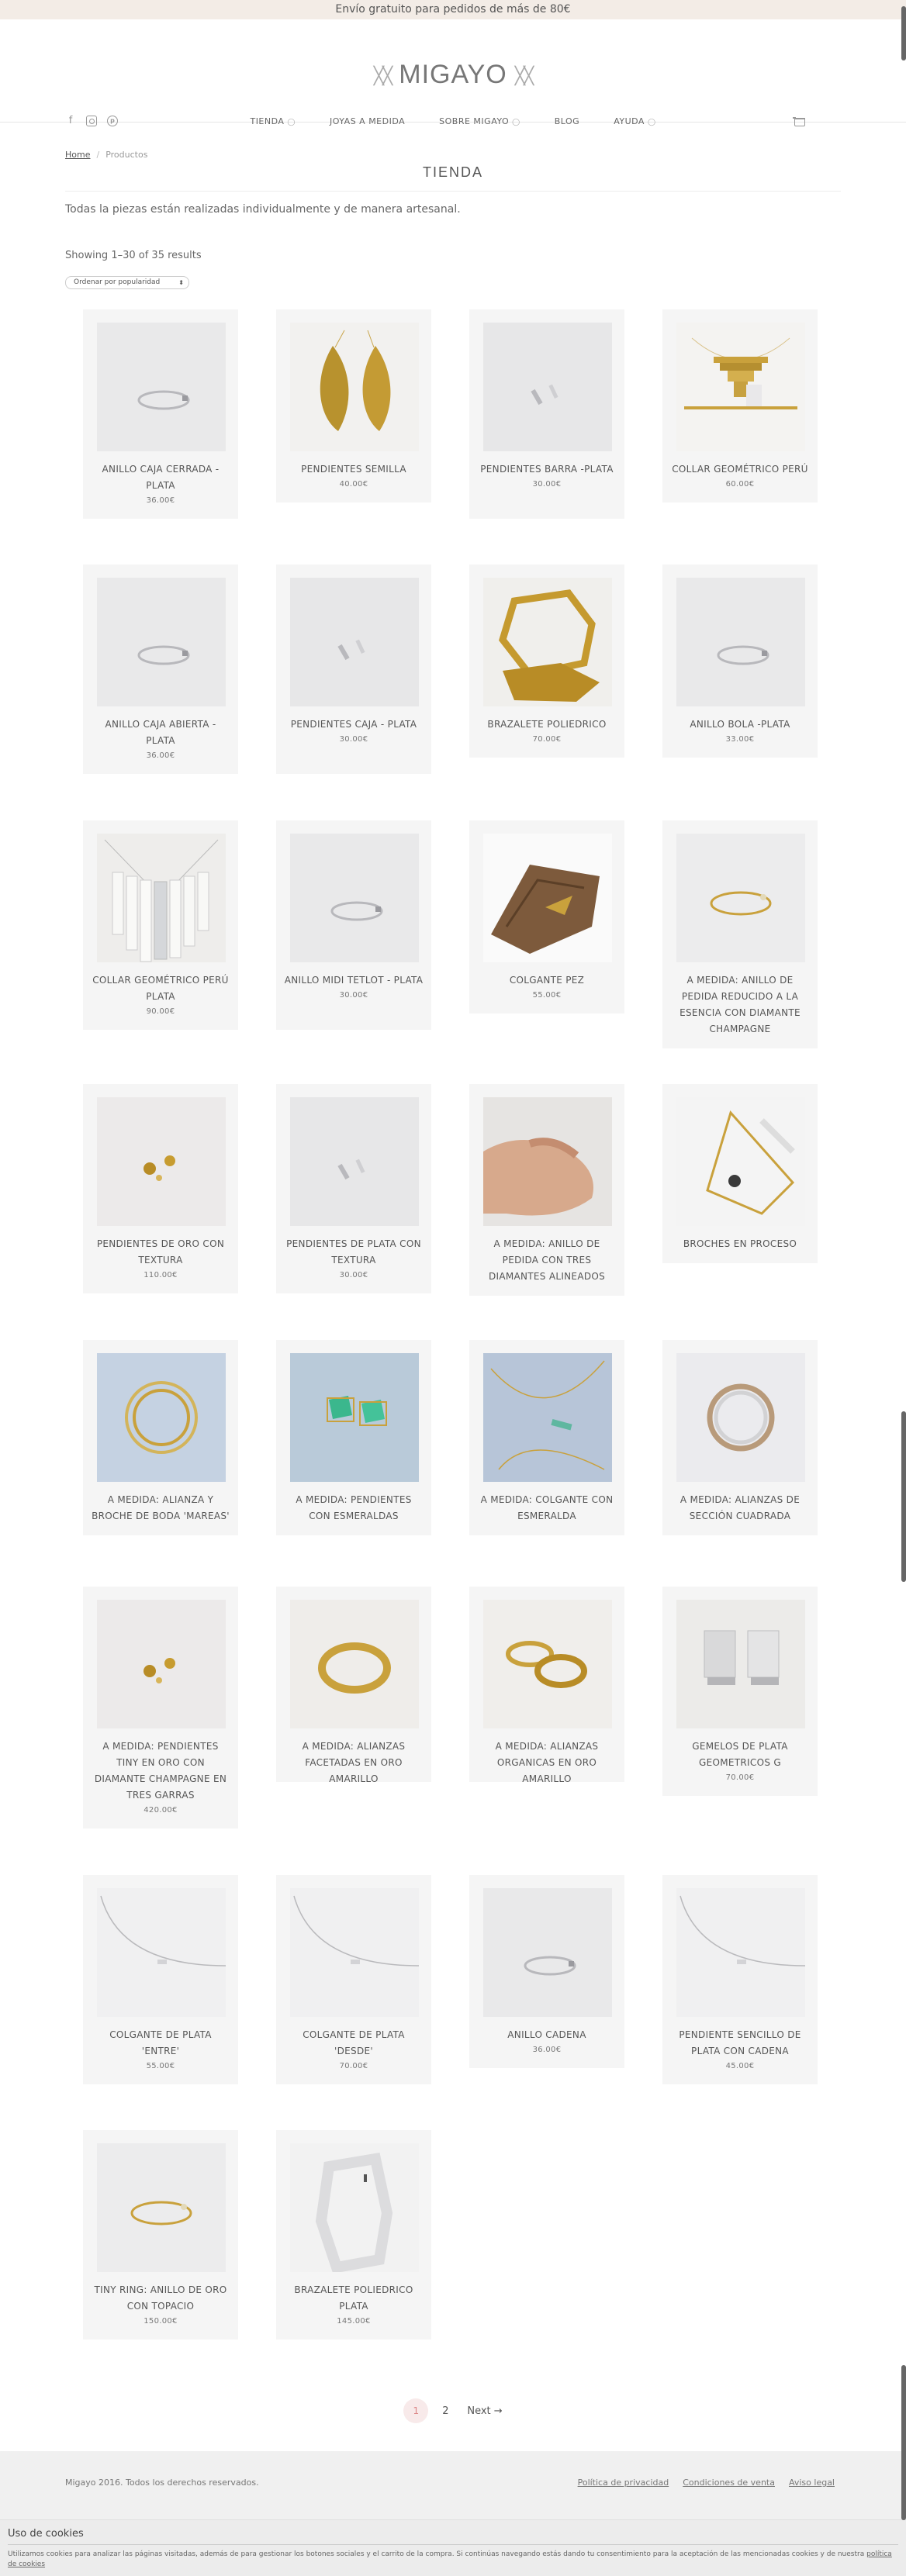 Image resolution: width=906 pixels, height=2576 pixels. What do you see at coordinates (547, 732) in the screenshot?
I see `product-name: BRAZALETE POLIEDRICO 70.00€` at bounding box center [547, 732].